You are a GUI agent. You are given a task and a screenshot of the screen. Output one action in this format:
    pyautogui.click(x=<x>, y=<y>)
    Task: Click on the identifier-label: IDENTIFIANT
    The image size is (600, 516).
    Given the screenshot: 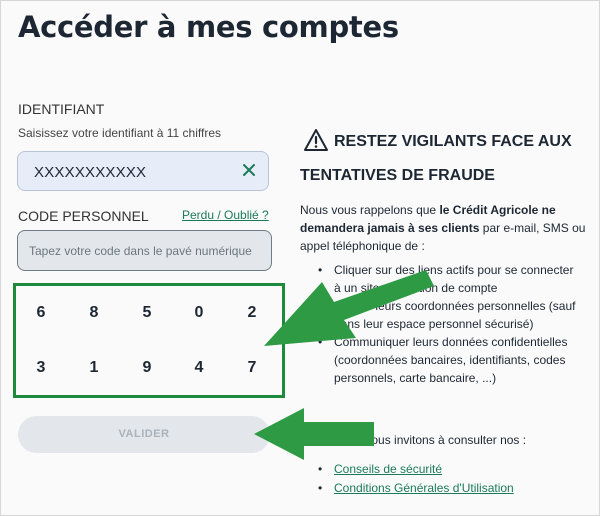 What is the action you would take?
    pyautogui.click(x=61, y=109)
    